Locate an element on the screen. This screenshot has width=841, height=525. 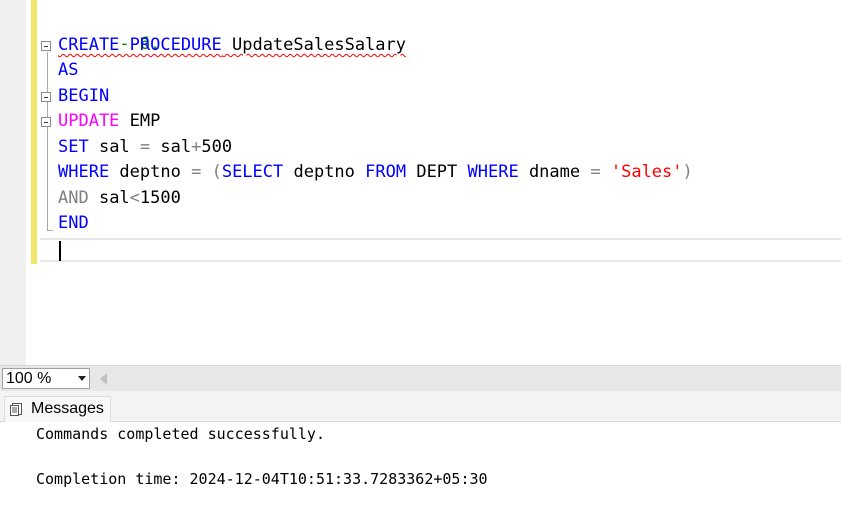
code-text: 1500 is located at coordinates (160, 198).